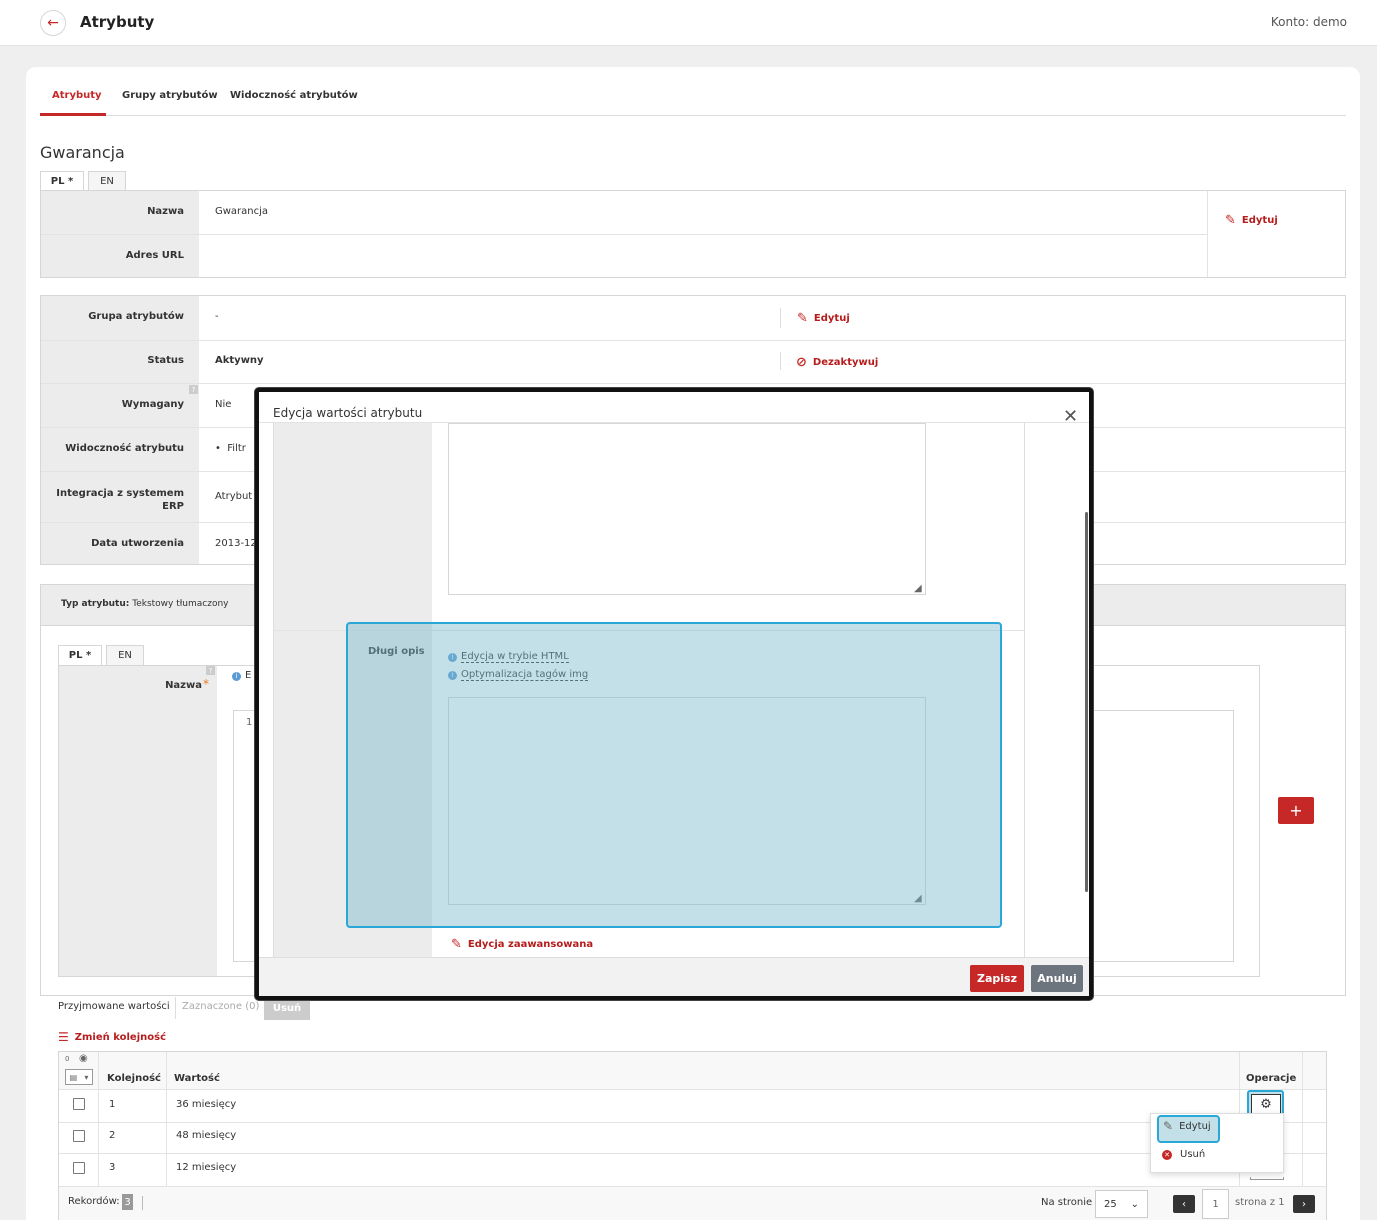  I want to click on selected-count: Zaznaczone (0), so click(221, 1006).